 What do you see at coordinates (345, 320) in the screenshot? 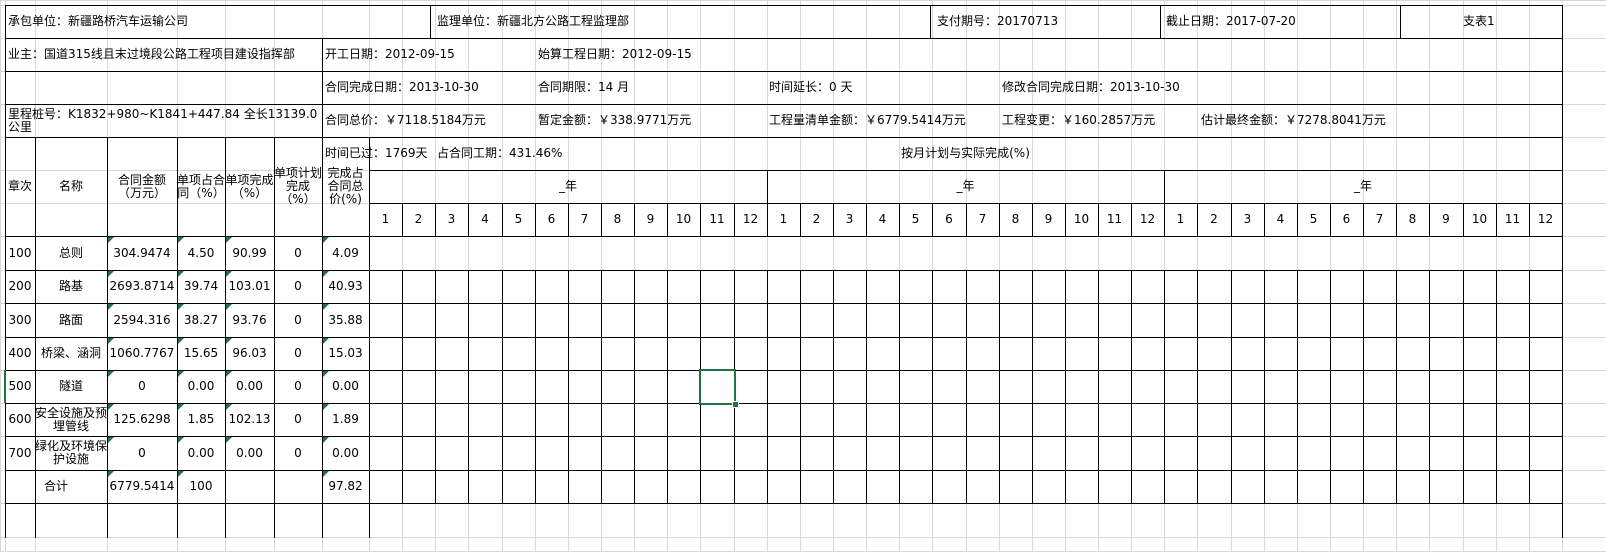
I see `row-total: 35.88` at bounding box center [345, 320].